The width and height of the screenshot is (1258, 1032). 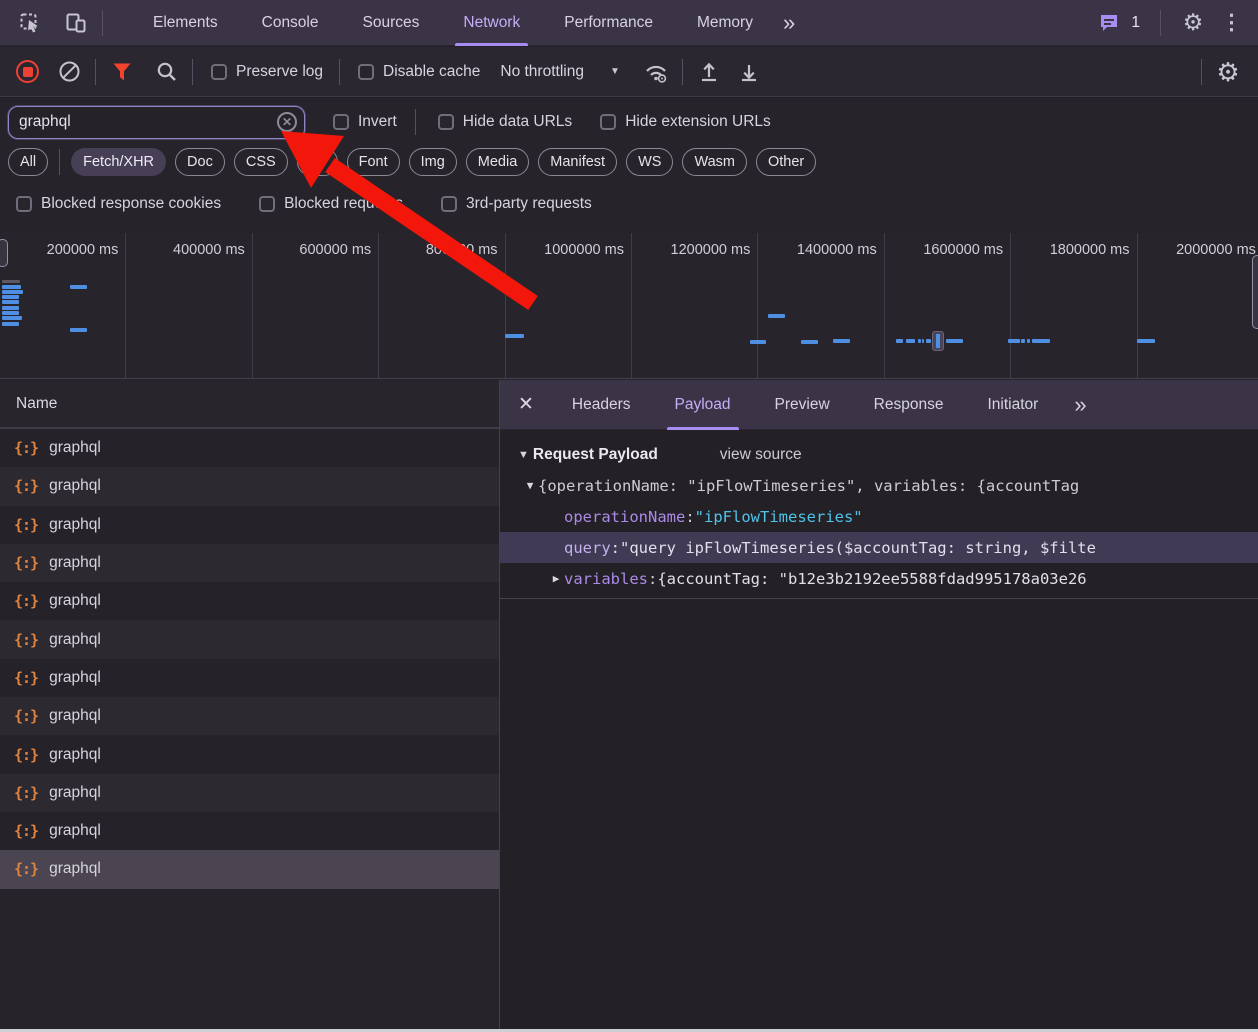 I want to click on request-type-chip: Fetch/XHR, so click(x=119, y=162).